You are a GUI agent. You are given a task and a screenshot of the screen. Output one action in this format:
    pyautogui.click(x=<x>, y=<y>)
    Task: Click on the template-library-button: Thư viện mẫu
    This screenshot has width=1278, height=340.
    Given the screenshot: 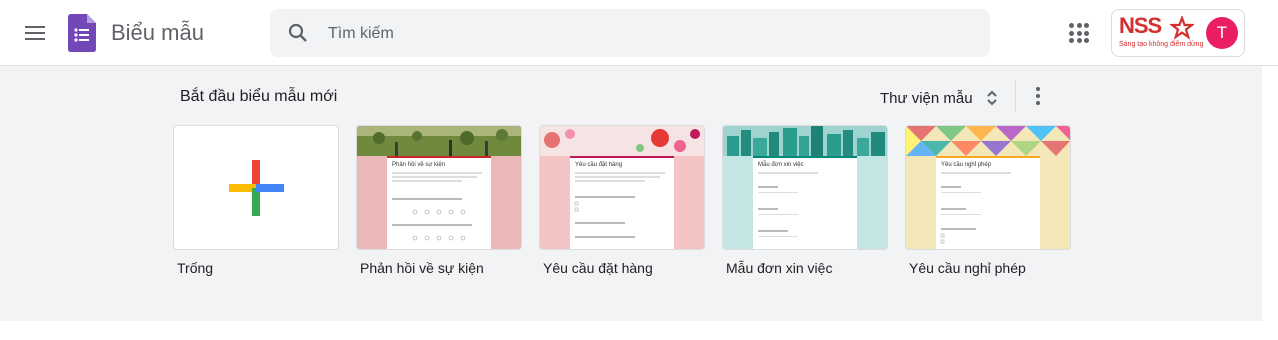 What is the action you would take?
    pyautogui.click(x=939, y=98)
    